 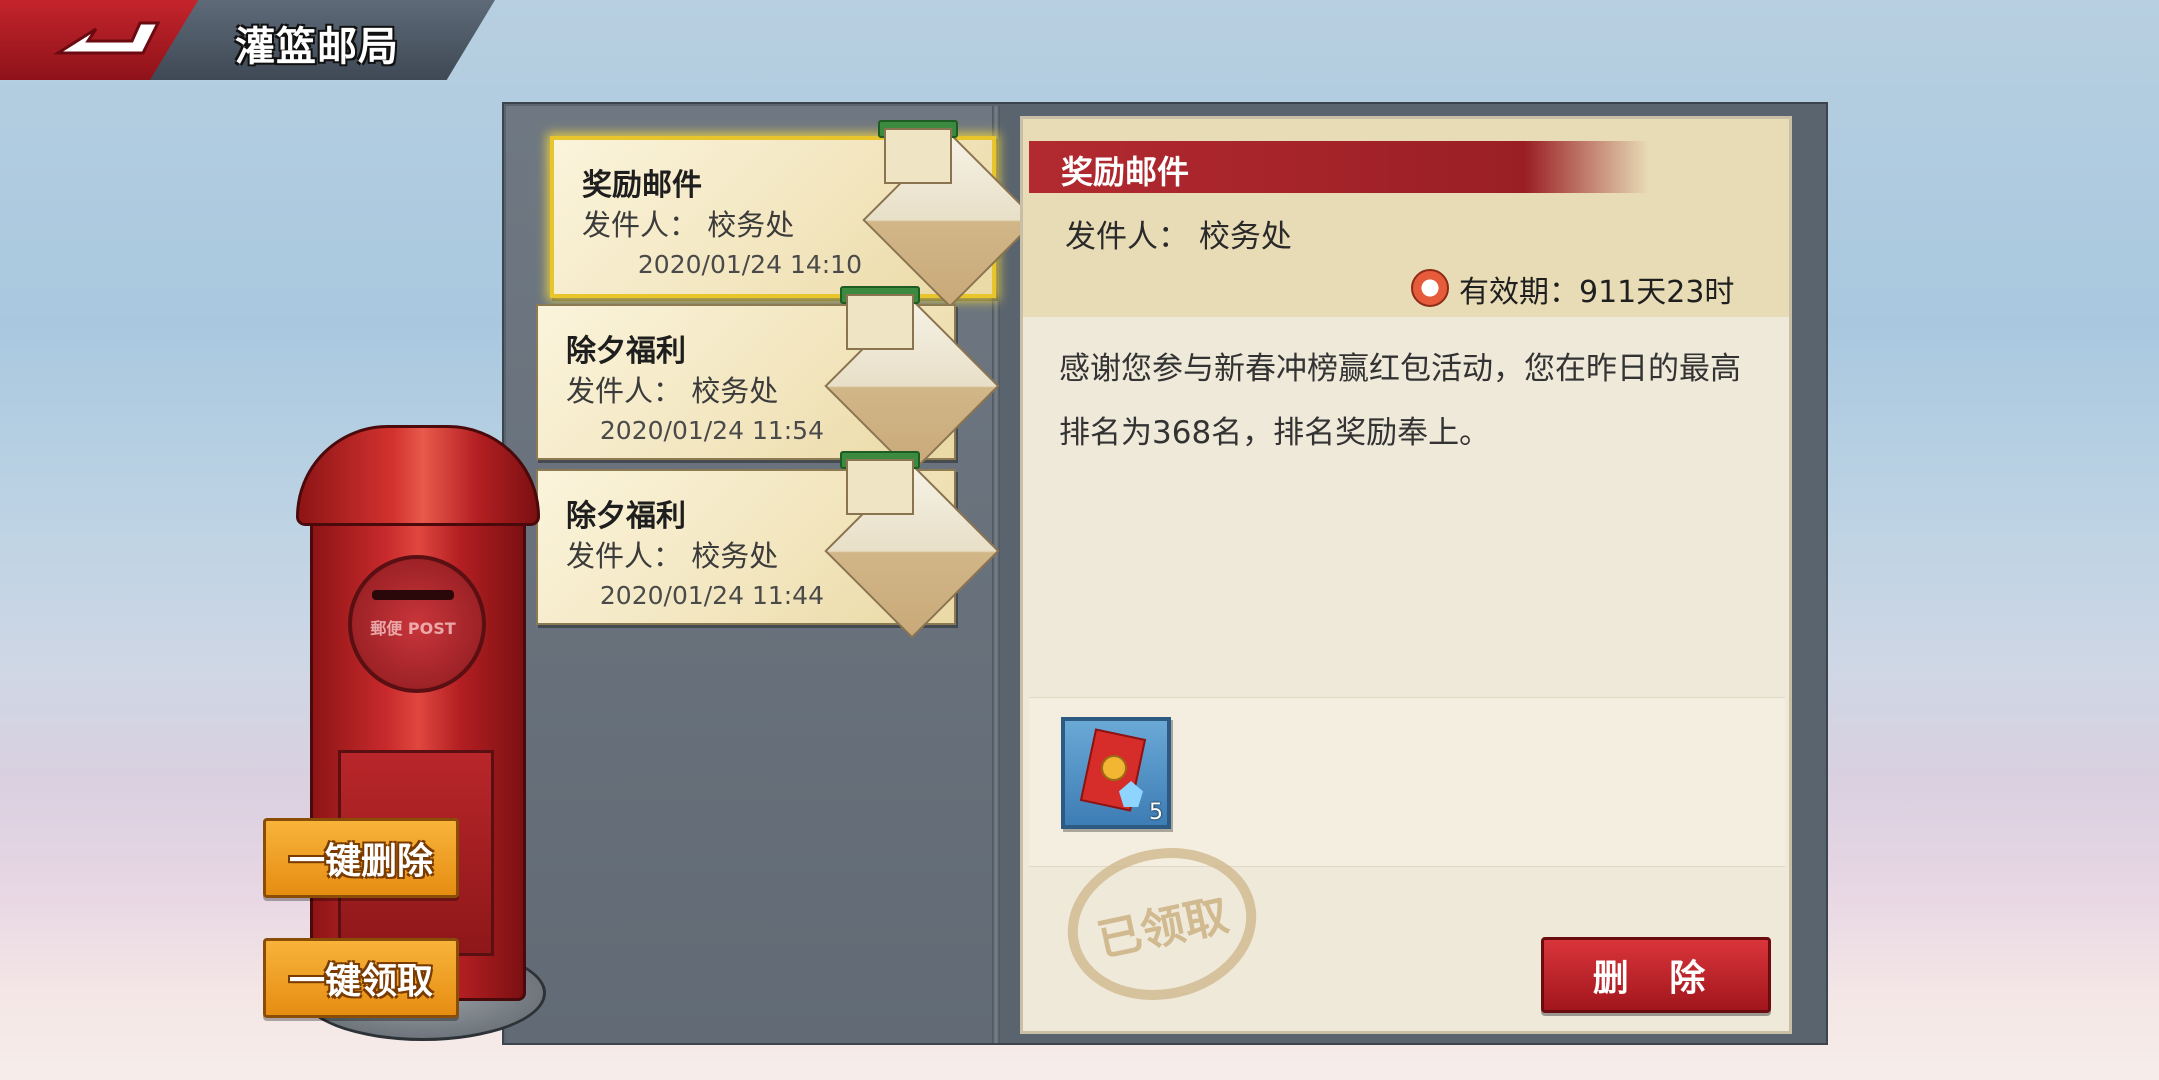 What do you see at coordinates (418, 475) in the screenshot?
I see `postbox-top` at bounding box center [418, 475].